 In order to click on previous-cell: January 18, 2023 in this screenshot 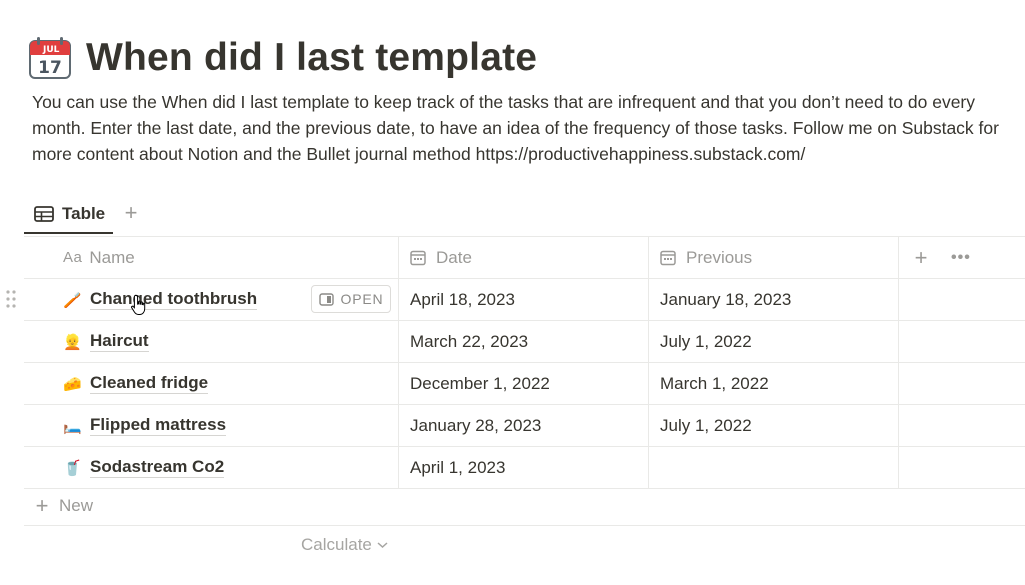, I will do `click(773, 299)`.